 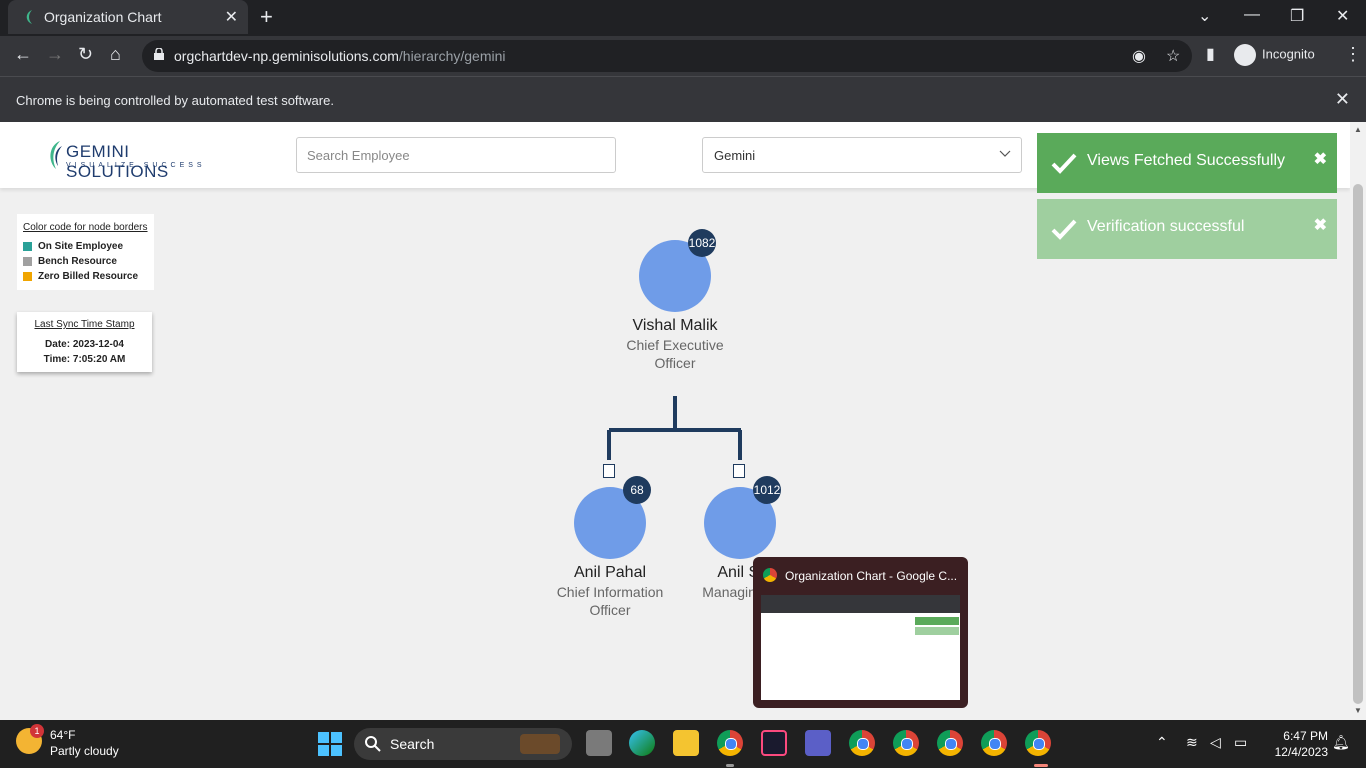 What do you see at coordinates (1186, 160) in the screenshot?
I see `toast-message: Views Fetched Successfully` at bounding box center [1186, 160].